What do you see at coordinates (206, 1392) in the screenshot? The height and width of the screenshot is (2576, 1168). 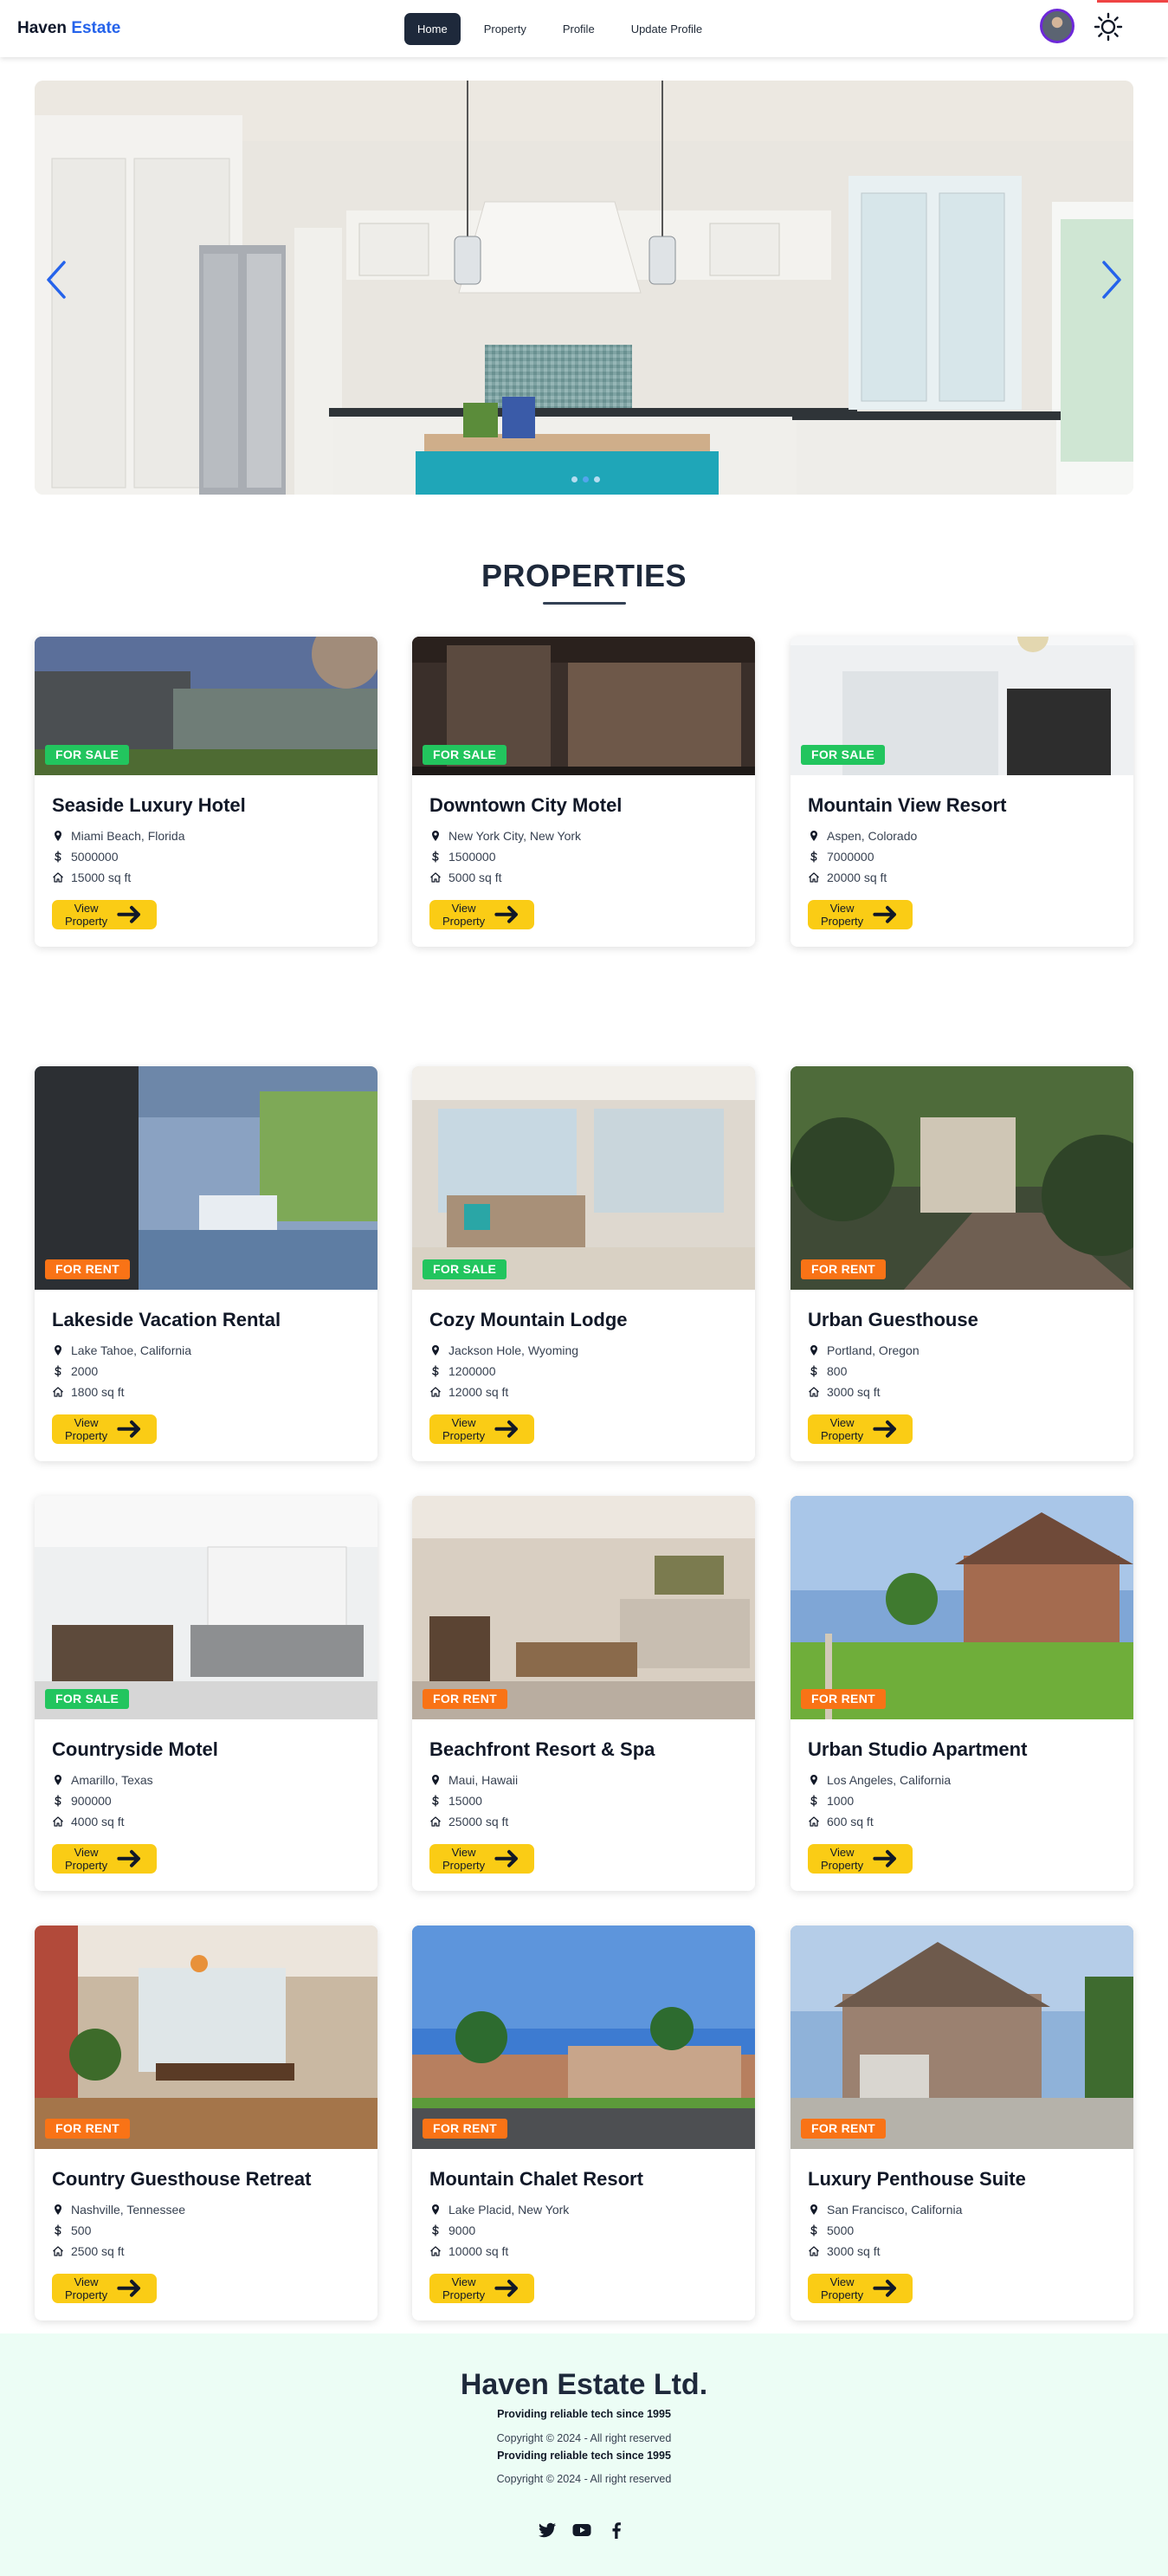 I see `property-area: 1800 sq ft` at bounding box center [206, 1392].